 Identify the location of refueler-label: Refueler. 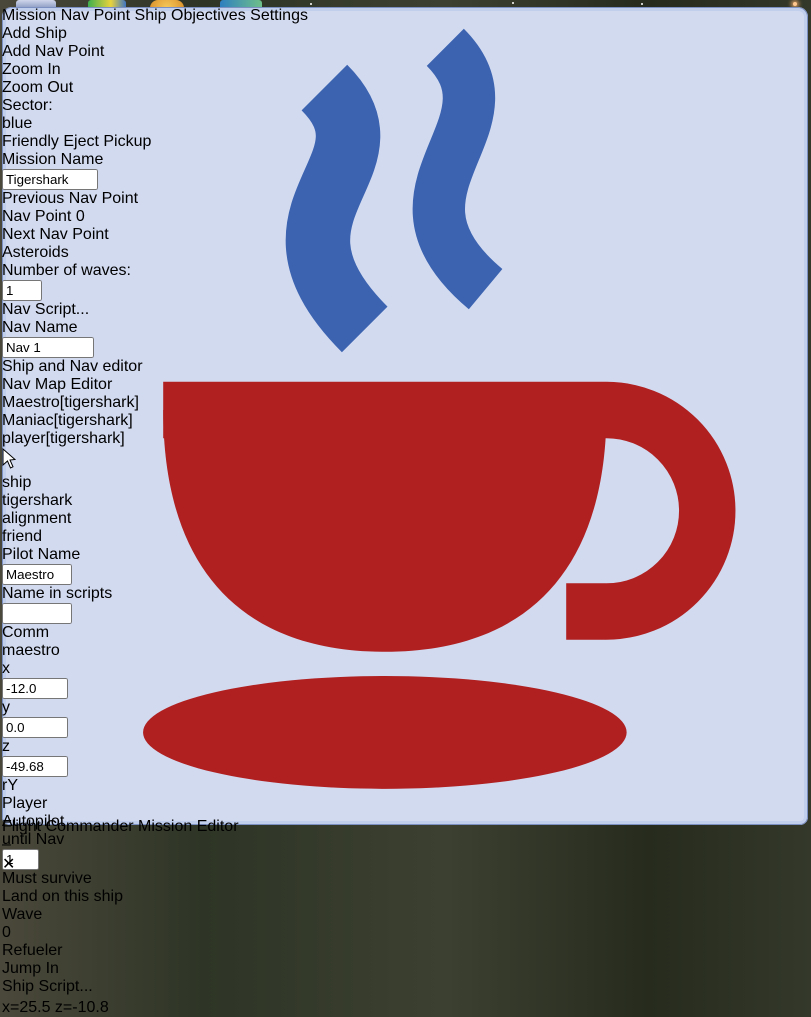
(32, 950).